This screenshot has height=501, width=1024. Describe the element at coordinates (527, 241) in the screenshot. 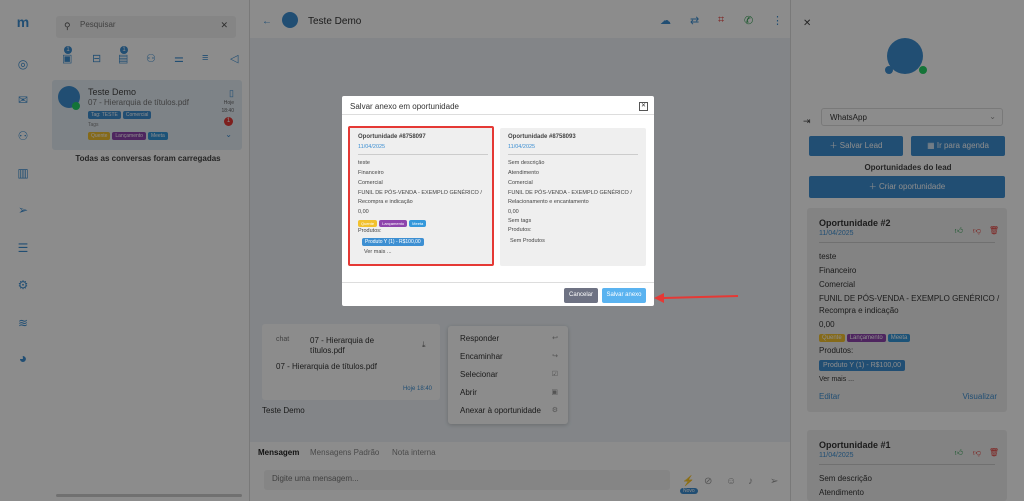

I see `products-empty: Sem Produtos` at that location.